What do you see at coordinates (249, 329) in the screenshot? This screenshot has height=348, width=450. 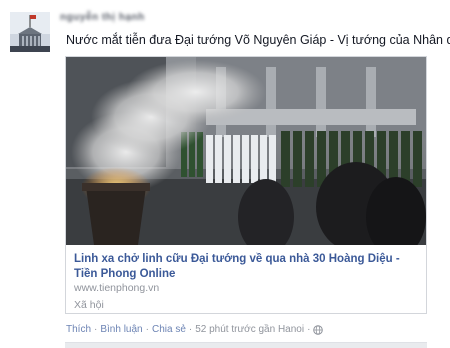 I see `post-timestamp: 52 phút trước gần Hanoi` at bounding box center [249, 329].